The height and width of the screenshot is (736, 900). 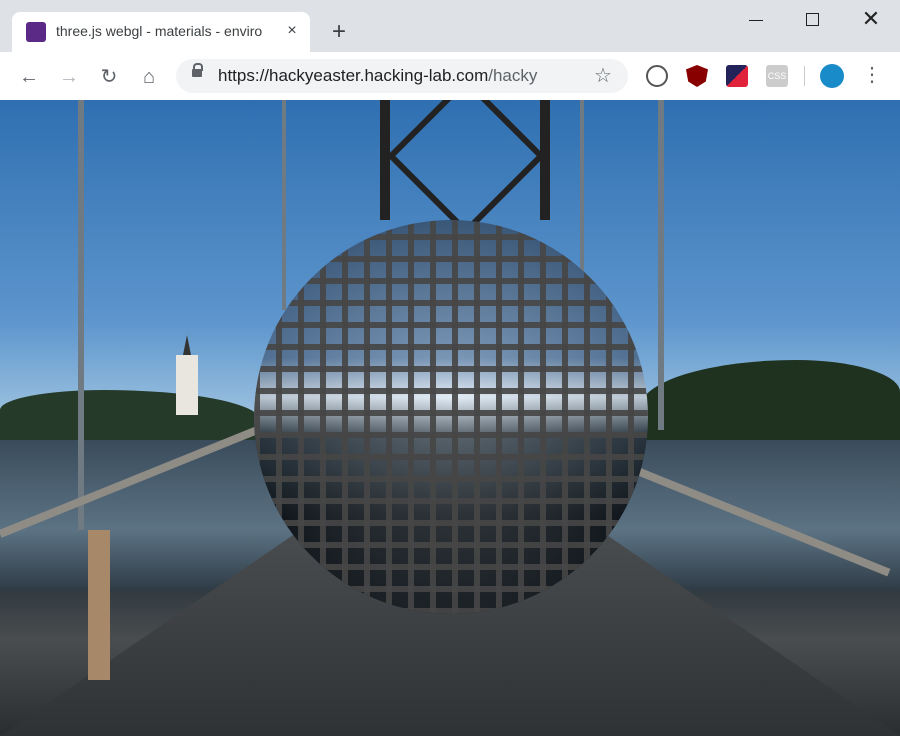 I want to click on lock-icon, so click(x=197, y=70).